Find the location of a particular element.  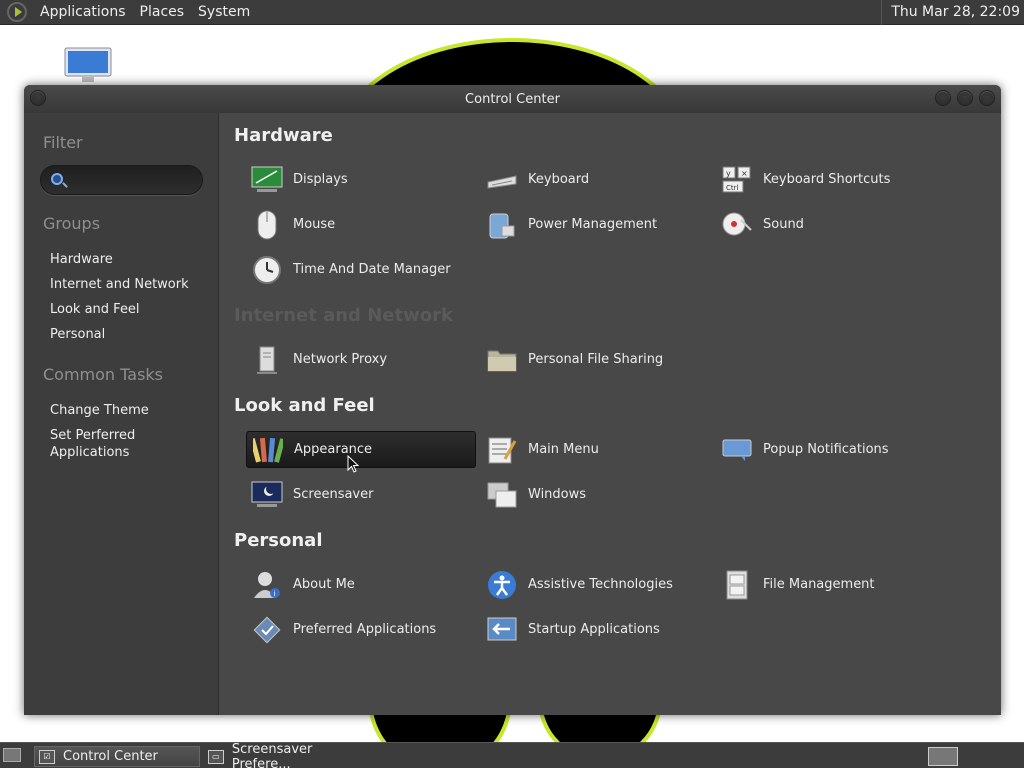

groups-heading: Groups is located at coordinates (72, 223).